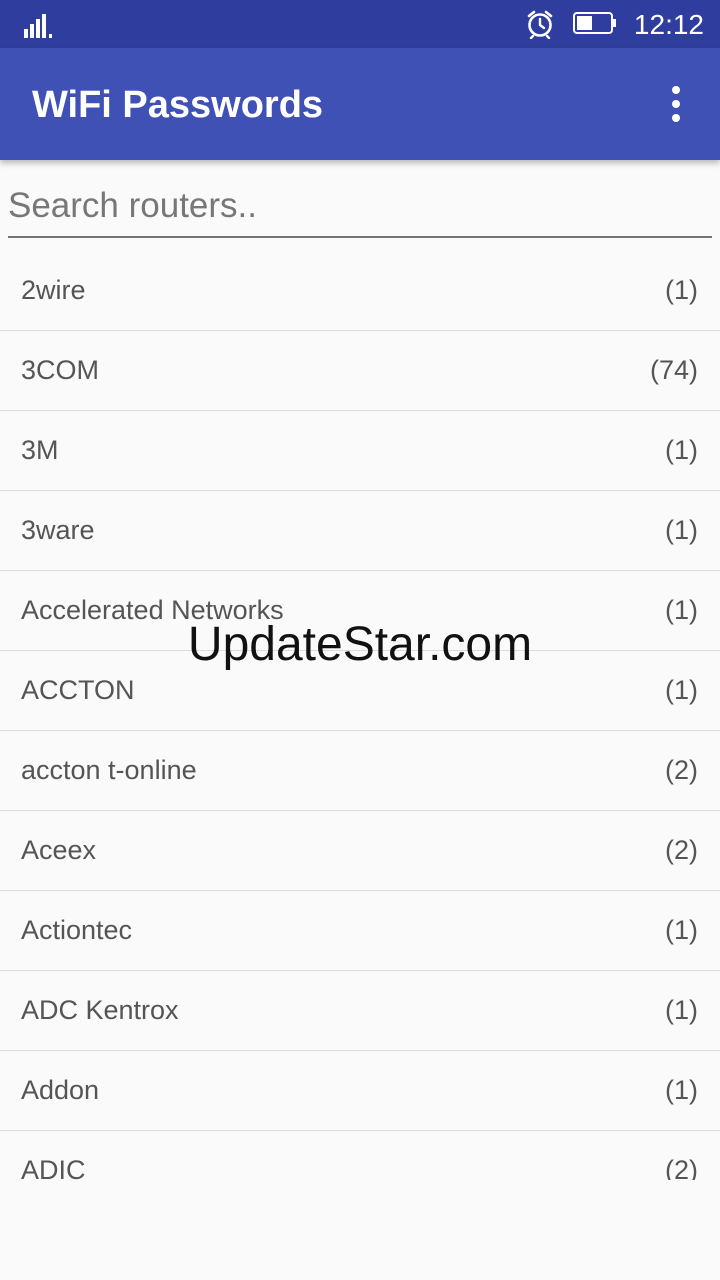 Image resolution: width=720 pixels, height=1280 pixels. Describe the element at coordinates (360, 644) in the screenshot. I see `watermark: UpdateStar.com` at that location.